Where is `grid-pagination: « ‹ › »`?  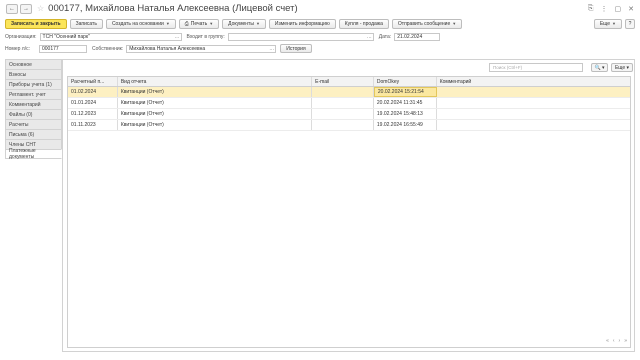 grid-pagination: « ‹ › » is located at coordinates (616, 341).